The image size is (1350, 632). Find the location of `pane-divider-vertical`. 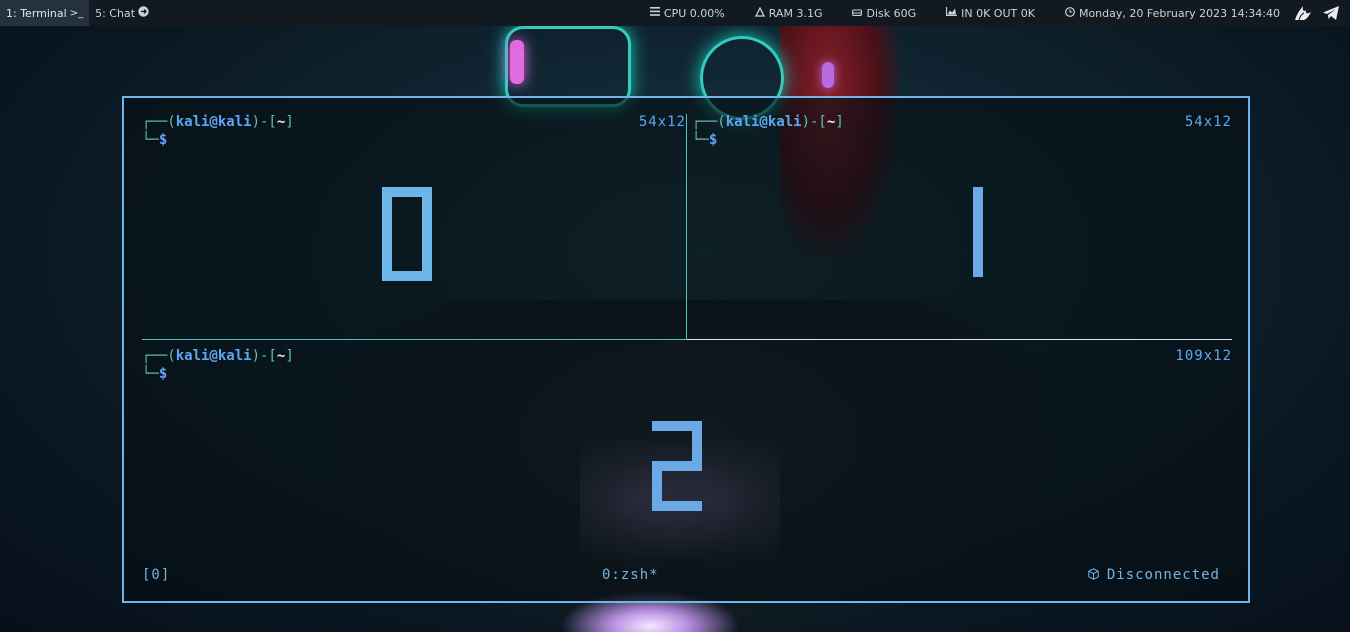

pane-divider-vertical is located at coordinates (686, 227).